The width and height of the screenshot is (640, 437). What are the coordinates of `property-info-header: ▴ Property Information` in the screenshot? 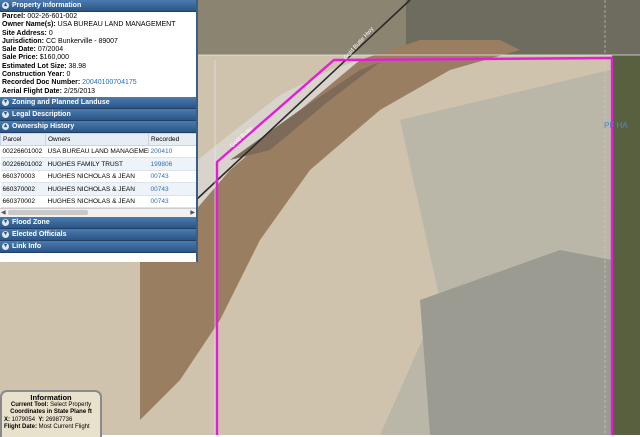 It's located at (98, 6).